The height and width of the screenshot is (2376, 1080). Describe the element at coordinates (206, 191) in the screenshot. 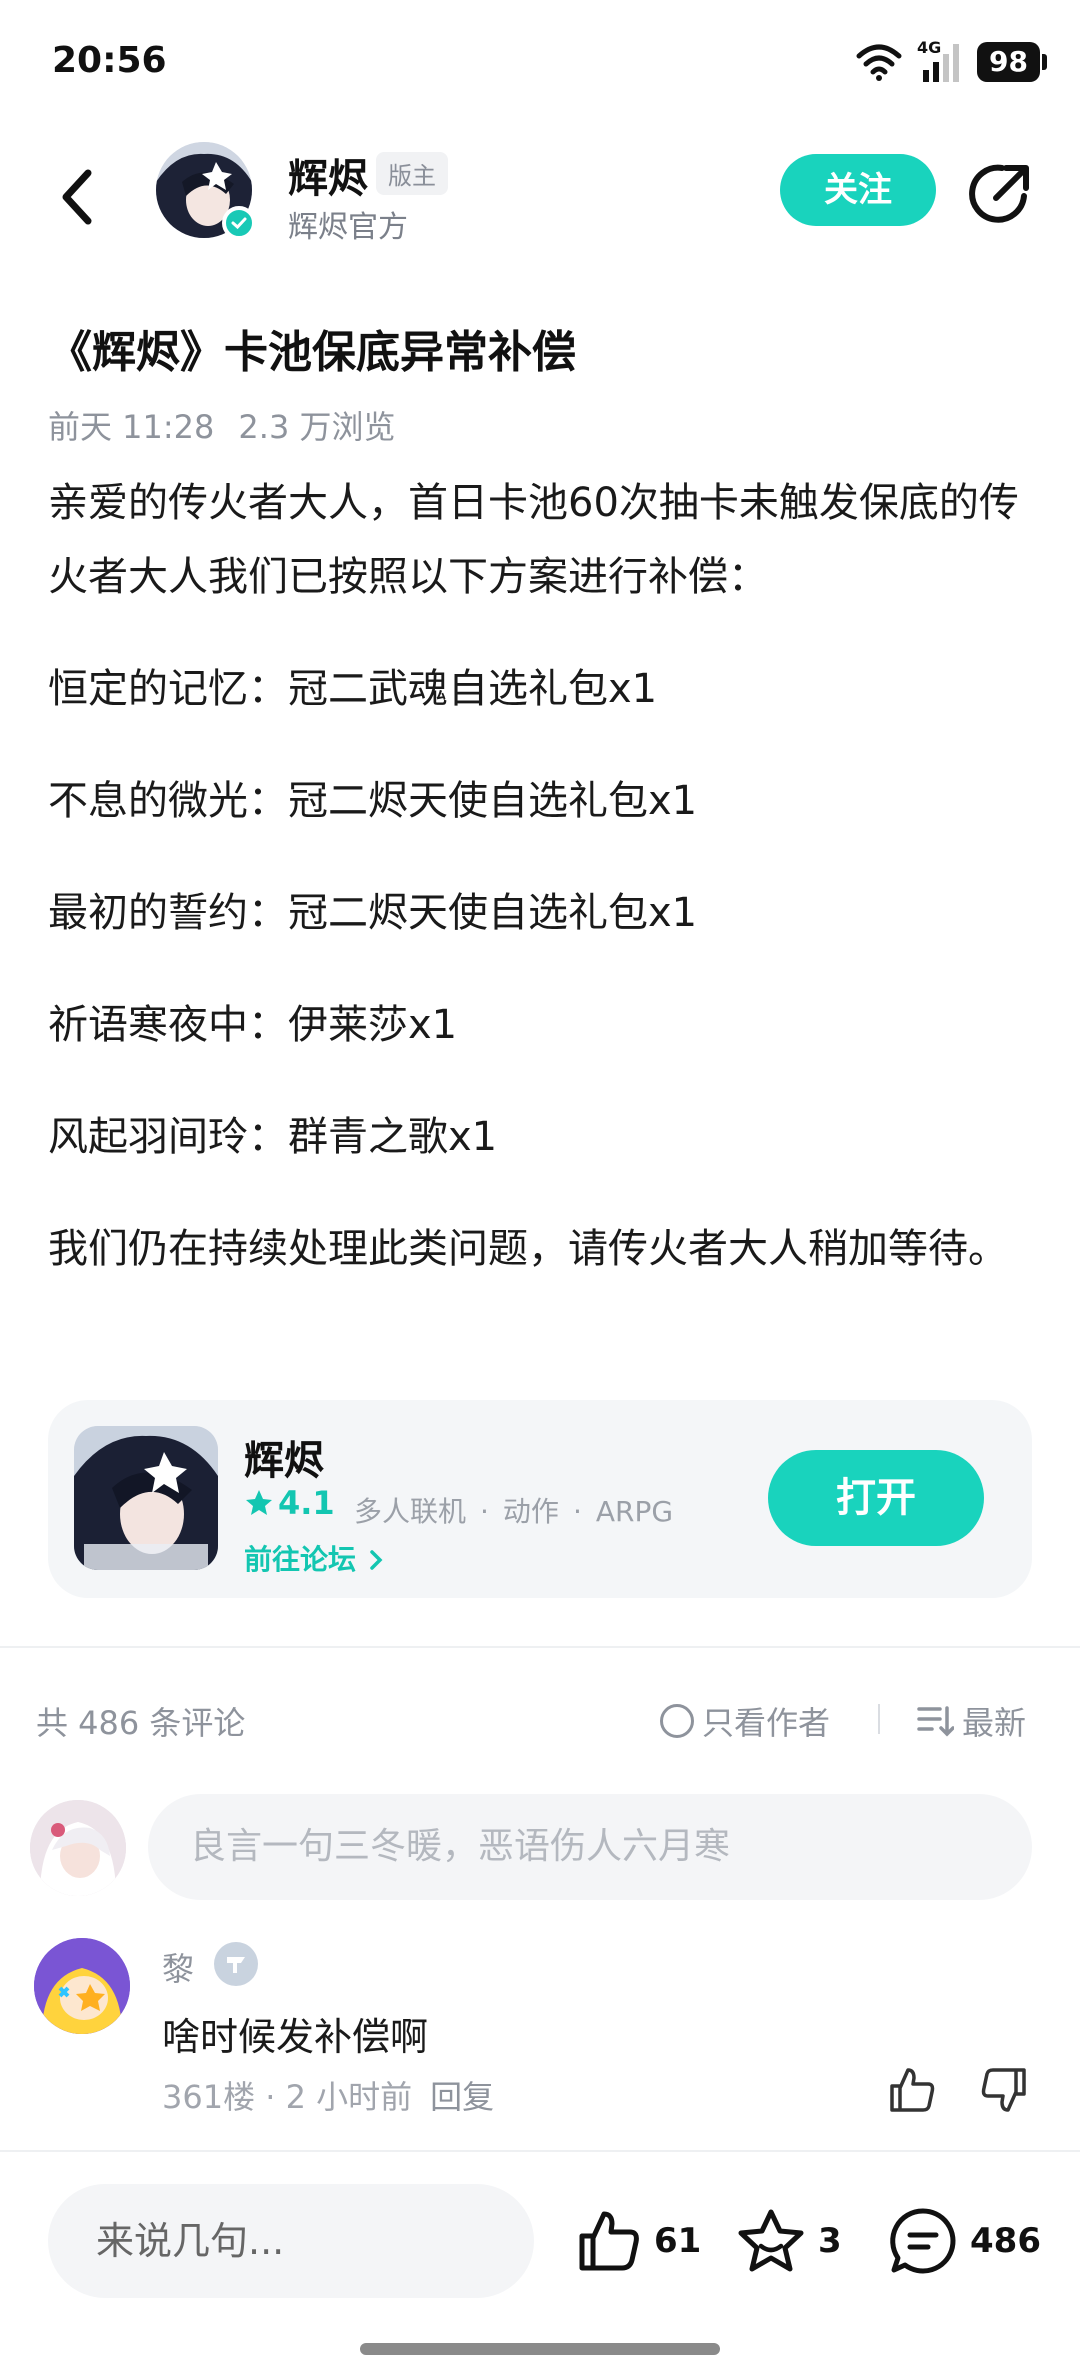

I see `author-avatar` at that location.